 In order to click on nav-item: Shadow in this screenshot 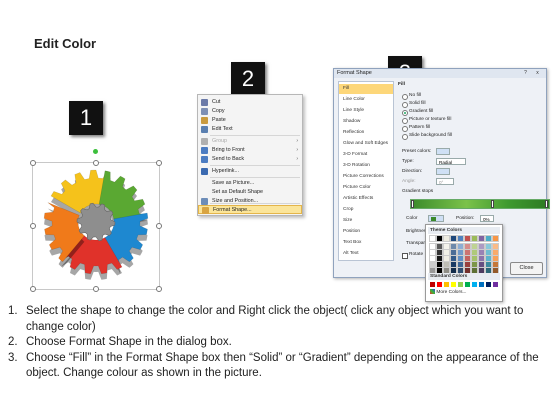, I will do `click(366, 122)`.